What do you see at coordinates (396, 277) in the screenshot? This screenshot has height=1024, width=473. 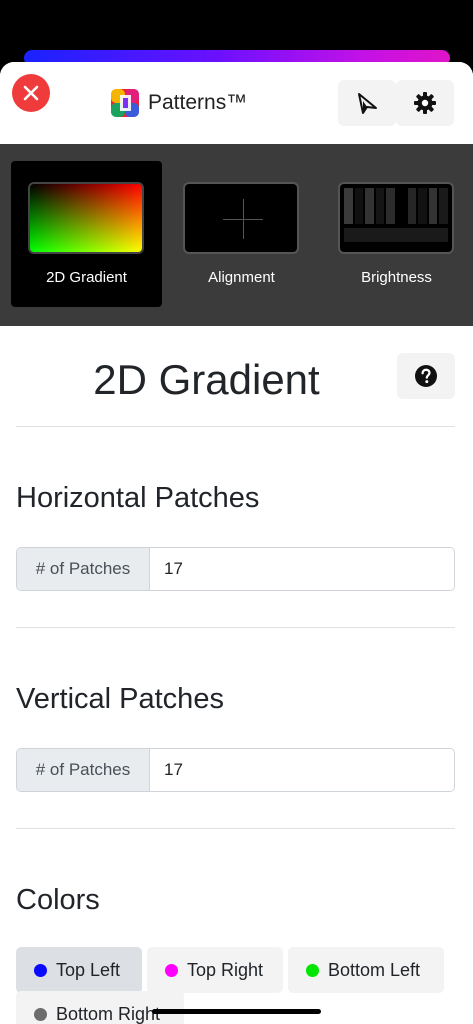 I see `pattern-label: Brightness` at bounding box center [396, 277].